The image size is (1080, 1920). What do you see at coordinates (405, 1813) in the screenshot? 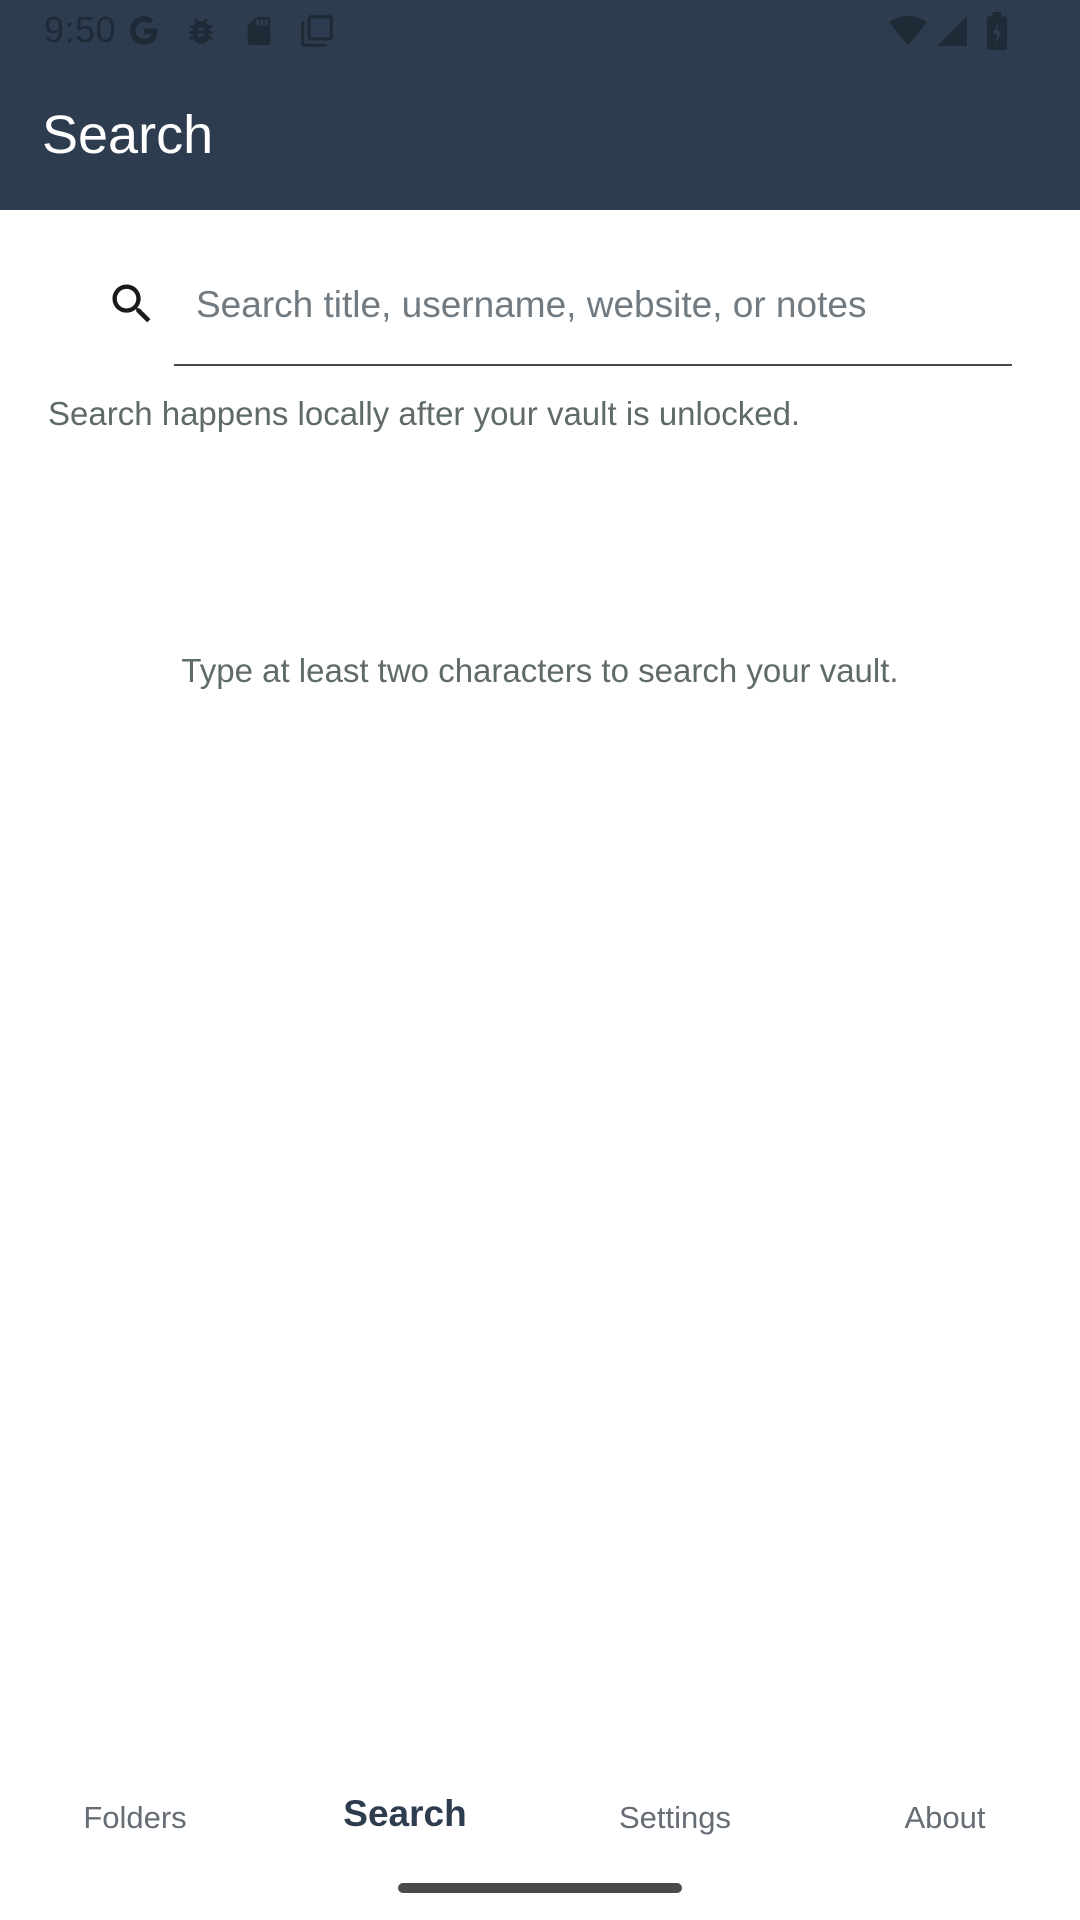
I see `nav-item-label: Search` at bounding box center [405, 1813].